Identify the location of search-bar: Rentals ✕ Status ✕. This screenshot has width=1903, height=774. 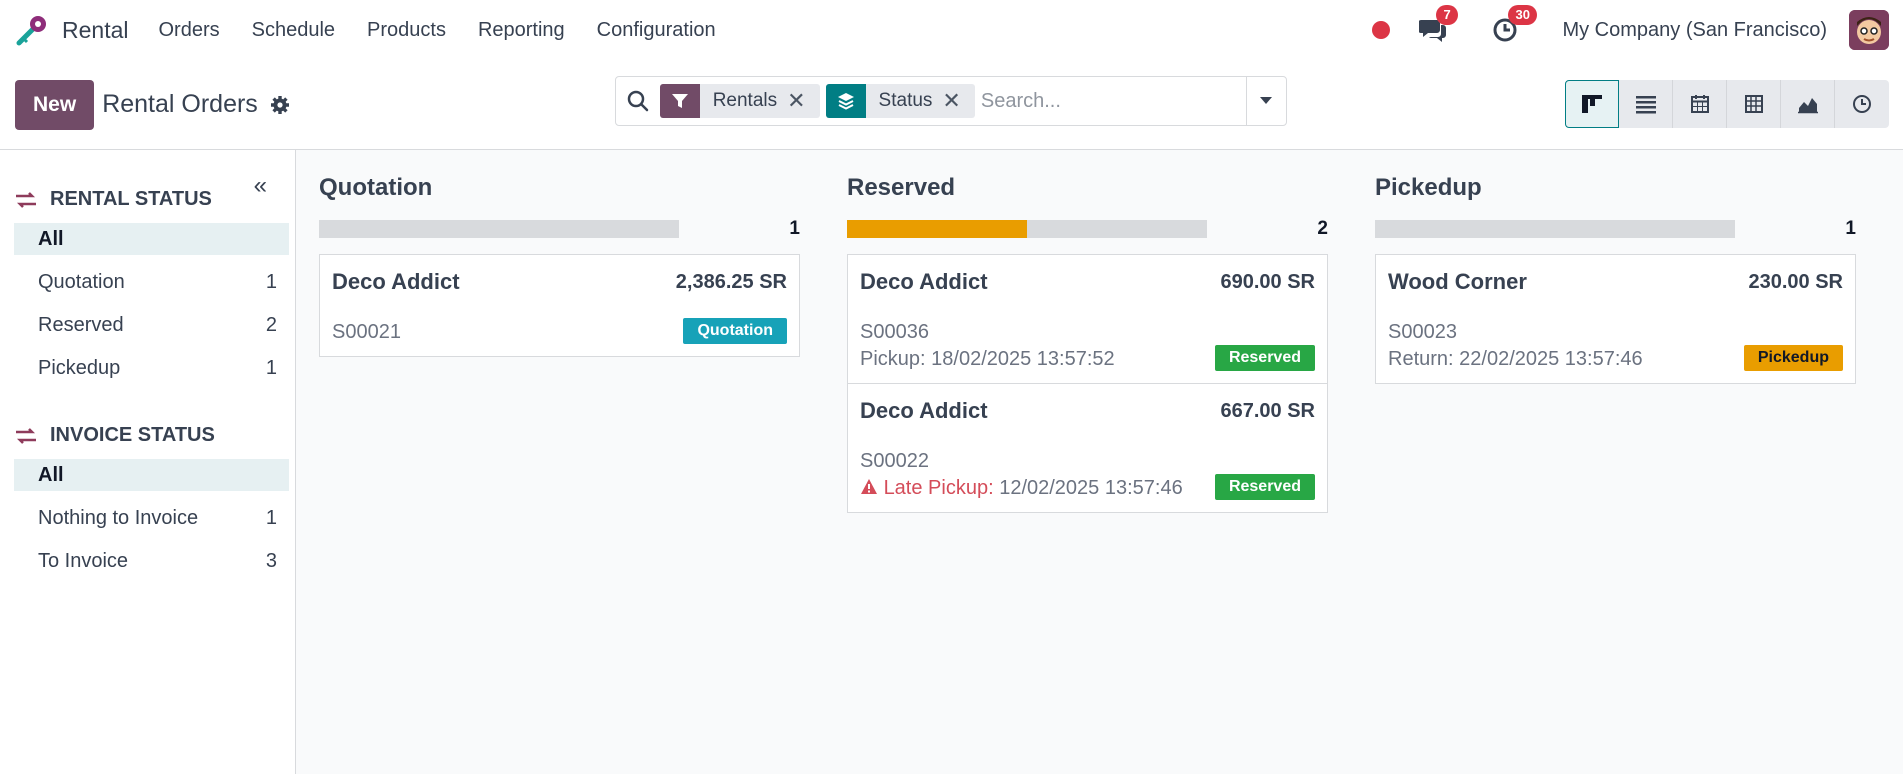
(951, 101).